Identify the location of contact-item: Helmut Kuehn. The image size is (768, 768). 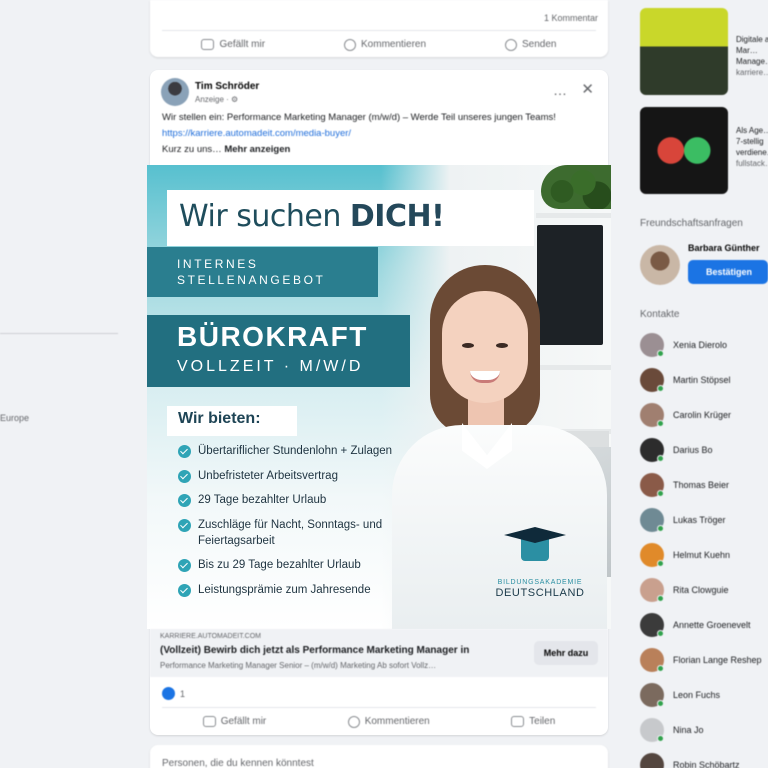
(704, 555).